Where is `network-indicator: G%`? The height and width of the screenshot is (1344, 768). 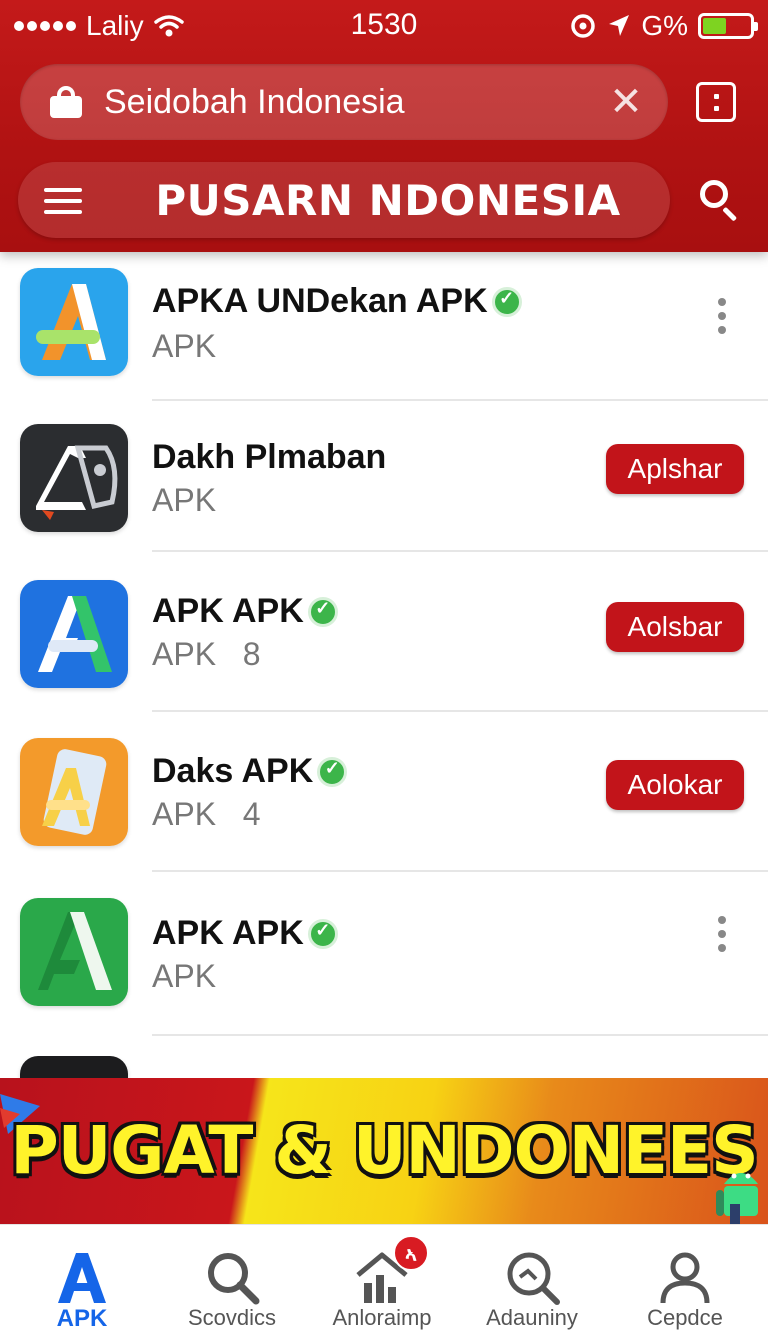 network-indicator: G% is located at coordinates (664, 25).